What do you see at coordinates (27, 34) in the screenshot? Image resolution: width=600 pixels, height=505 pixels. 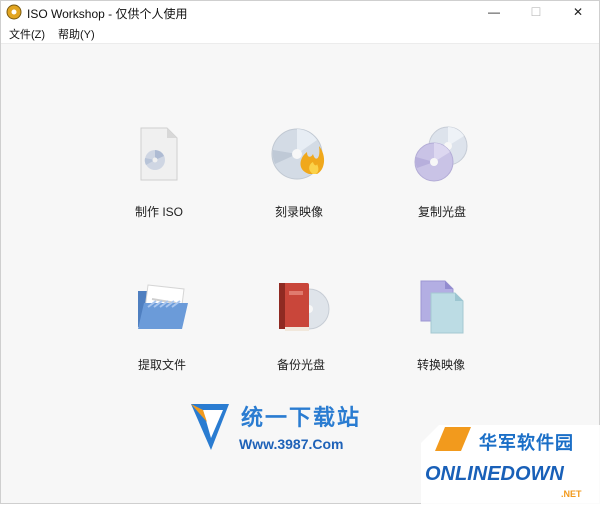 I see `menu-file: 文件(Z)` at bounding box center [27, 34].